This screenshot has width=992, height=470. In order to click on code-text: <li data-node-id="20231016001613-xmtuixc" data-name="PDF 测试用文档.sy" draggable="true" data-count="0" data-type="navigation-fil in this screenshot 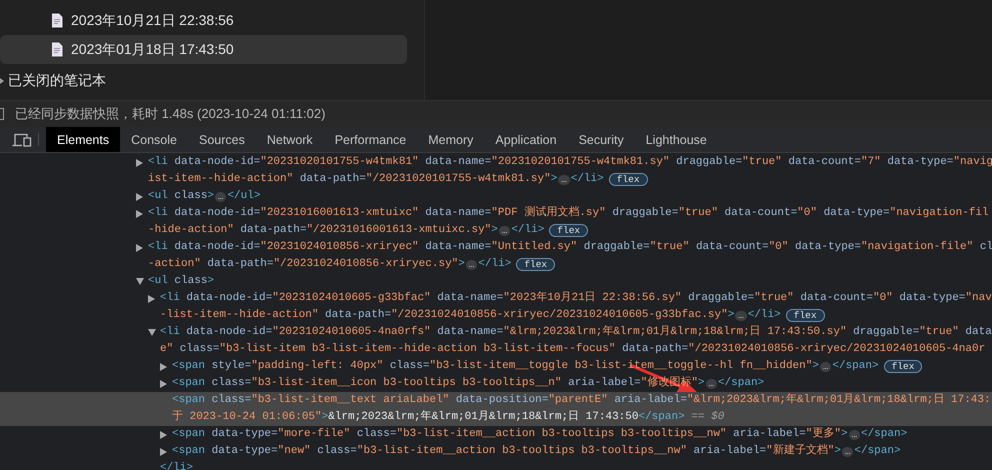, I will do `click(568, 213)`.